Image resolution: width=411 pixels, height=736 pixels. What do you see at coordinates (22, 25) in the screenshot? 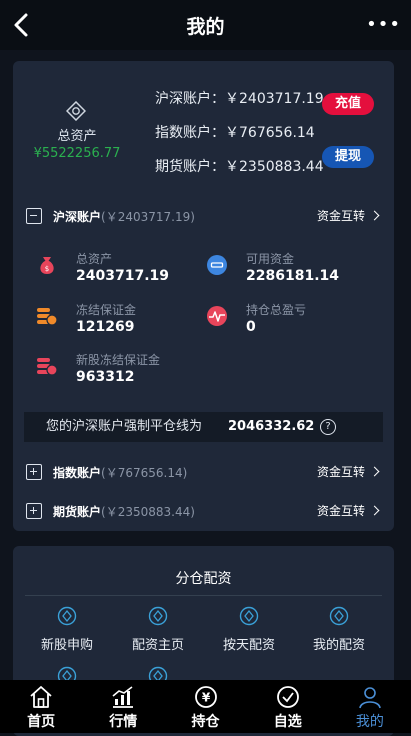
I see `back-arrow-icon` at bounding box center [22, 25].